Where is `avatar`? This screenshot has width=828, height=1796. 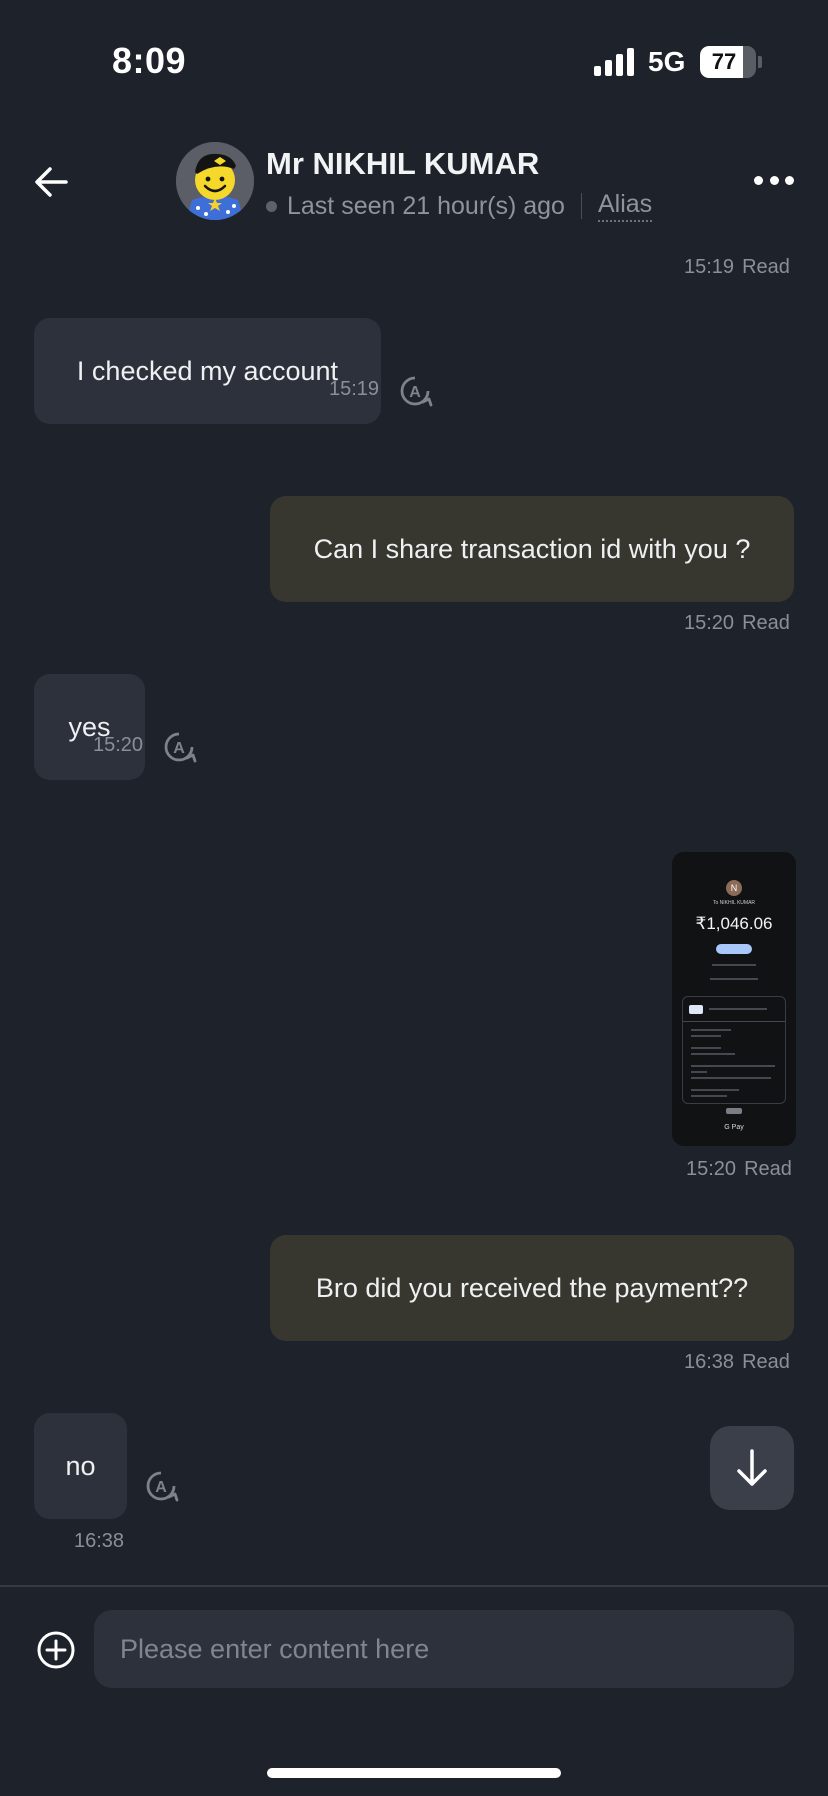
avatar is located at coordinates (215, 181).